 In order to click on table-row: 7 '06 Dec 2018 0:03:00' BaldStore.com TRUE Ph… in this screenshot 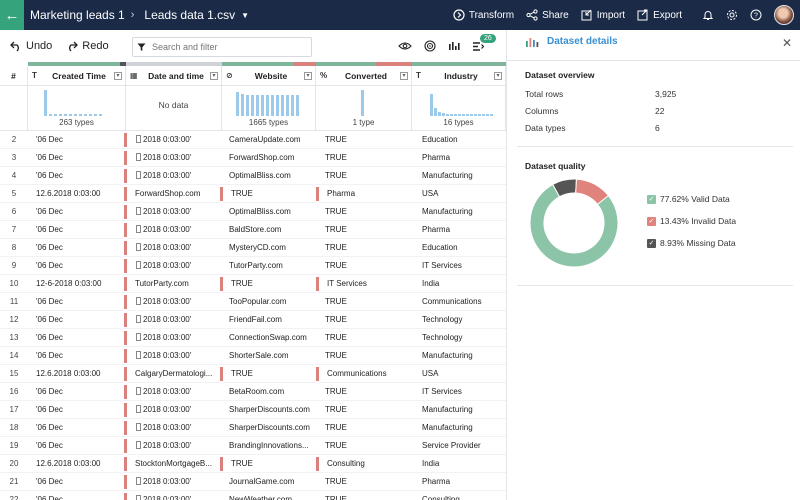, I will do `click(253, 230)`.